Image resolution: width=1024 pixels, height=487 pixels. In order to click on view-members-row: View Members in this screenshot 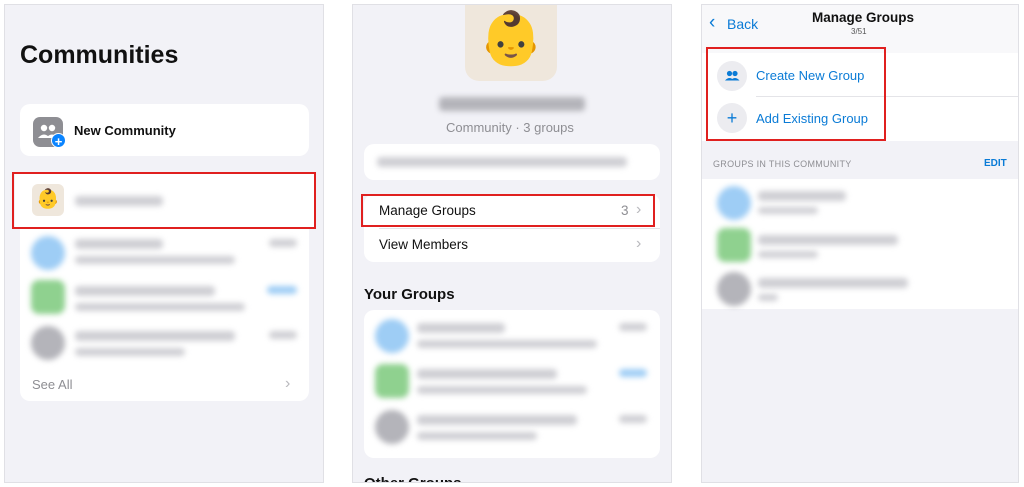, I will do `click(423, 244)`.